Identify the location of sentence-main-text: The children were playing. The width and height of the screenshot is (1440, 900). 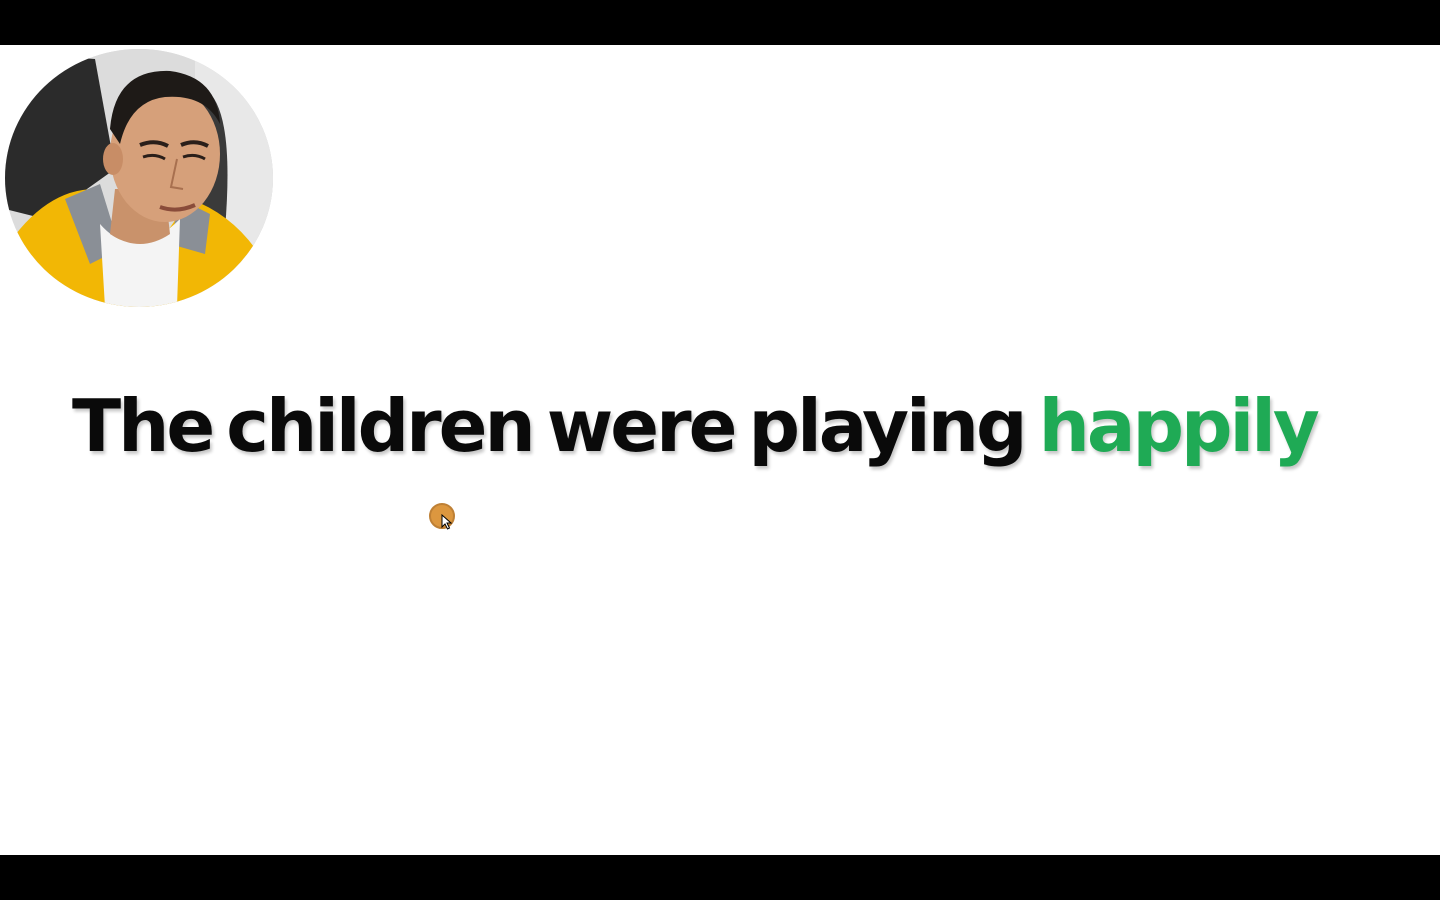
(550, 426).